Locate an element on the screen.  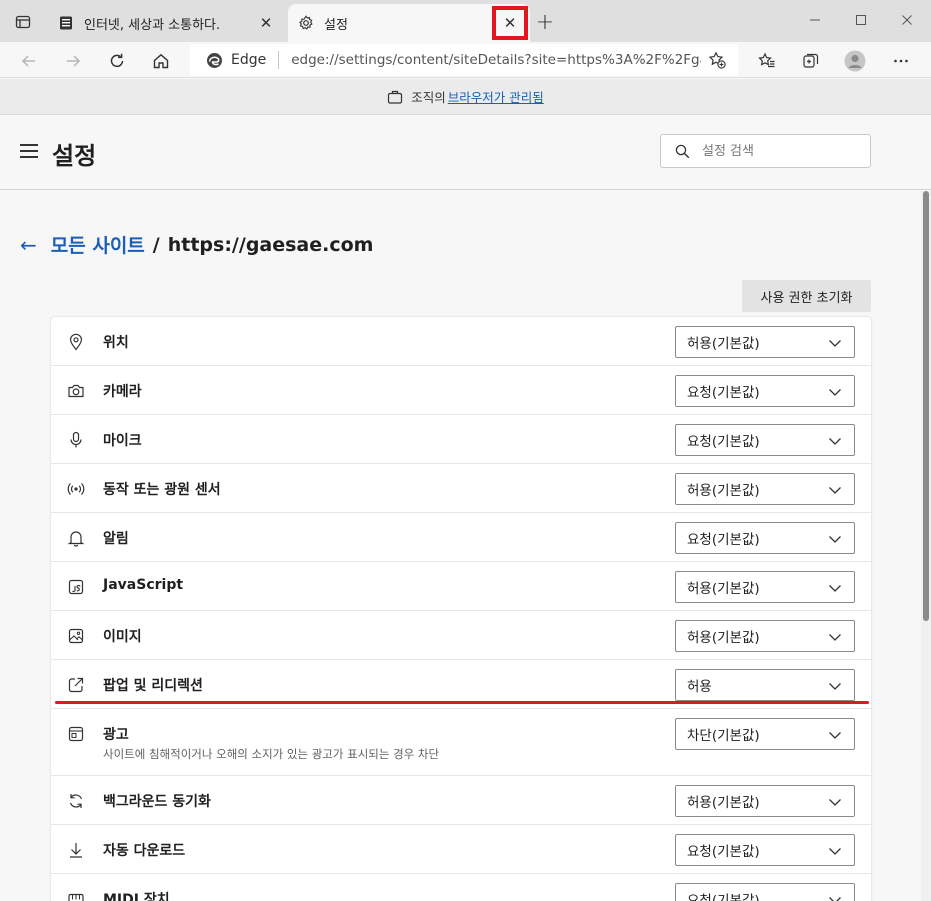
tab-actions-button is located at coordinates (23, 22).